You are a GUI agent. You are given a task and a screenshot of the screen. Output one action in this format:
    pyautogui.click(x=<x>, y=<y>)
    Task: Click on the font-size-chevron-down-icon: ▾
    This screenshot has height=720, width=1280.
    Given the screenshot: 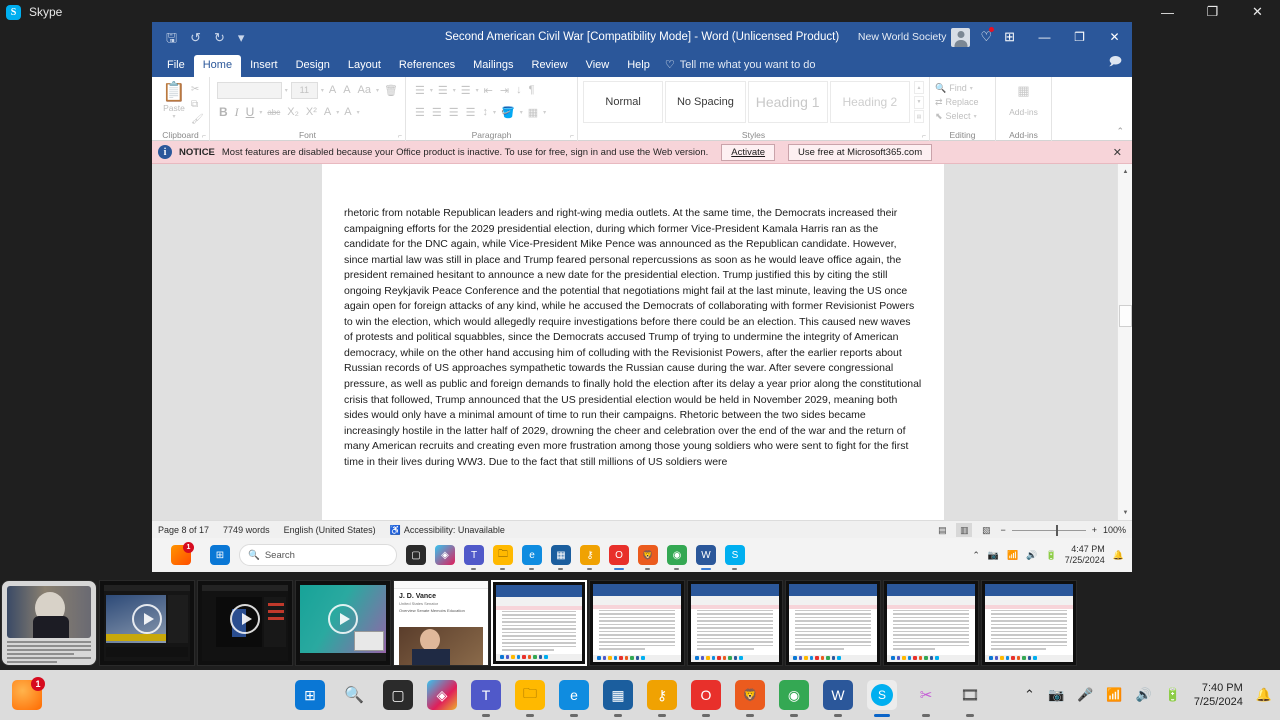 What is the action you would take?
    pyautogui.click(x=322, y=90)
    